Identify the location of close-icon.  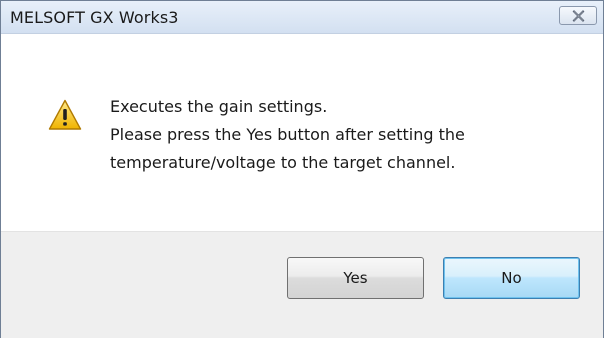
(578, 16).